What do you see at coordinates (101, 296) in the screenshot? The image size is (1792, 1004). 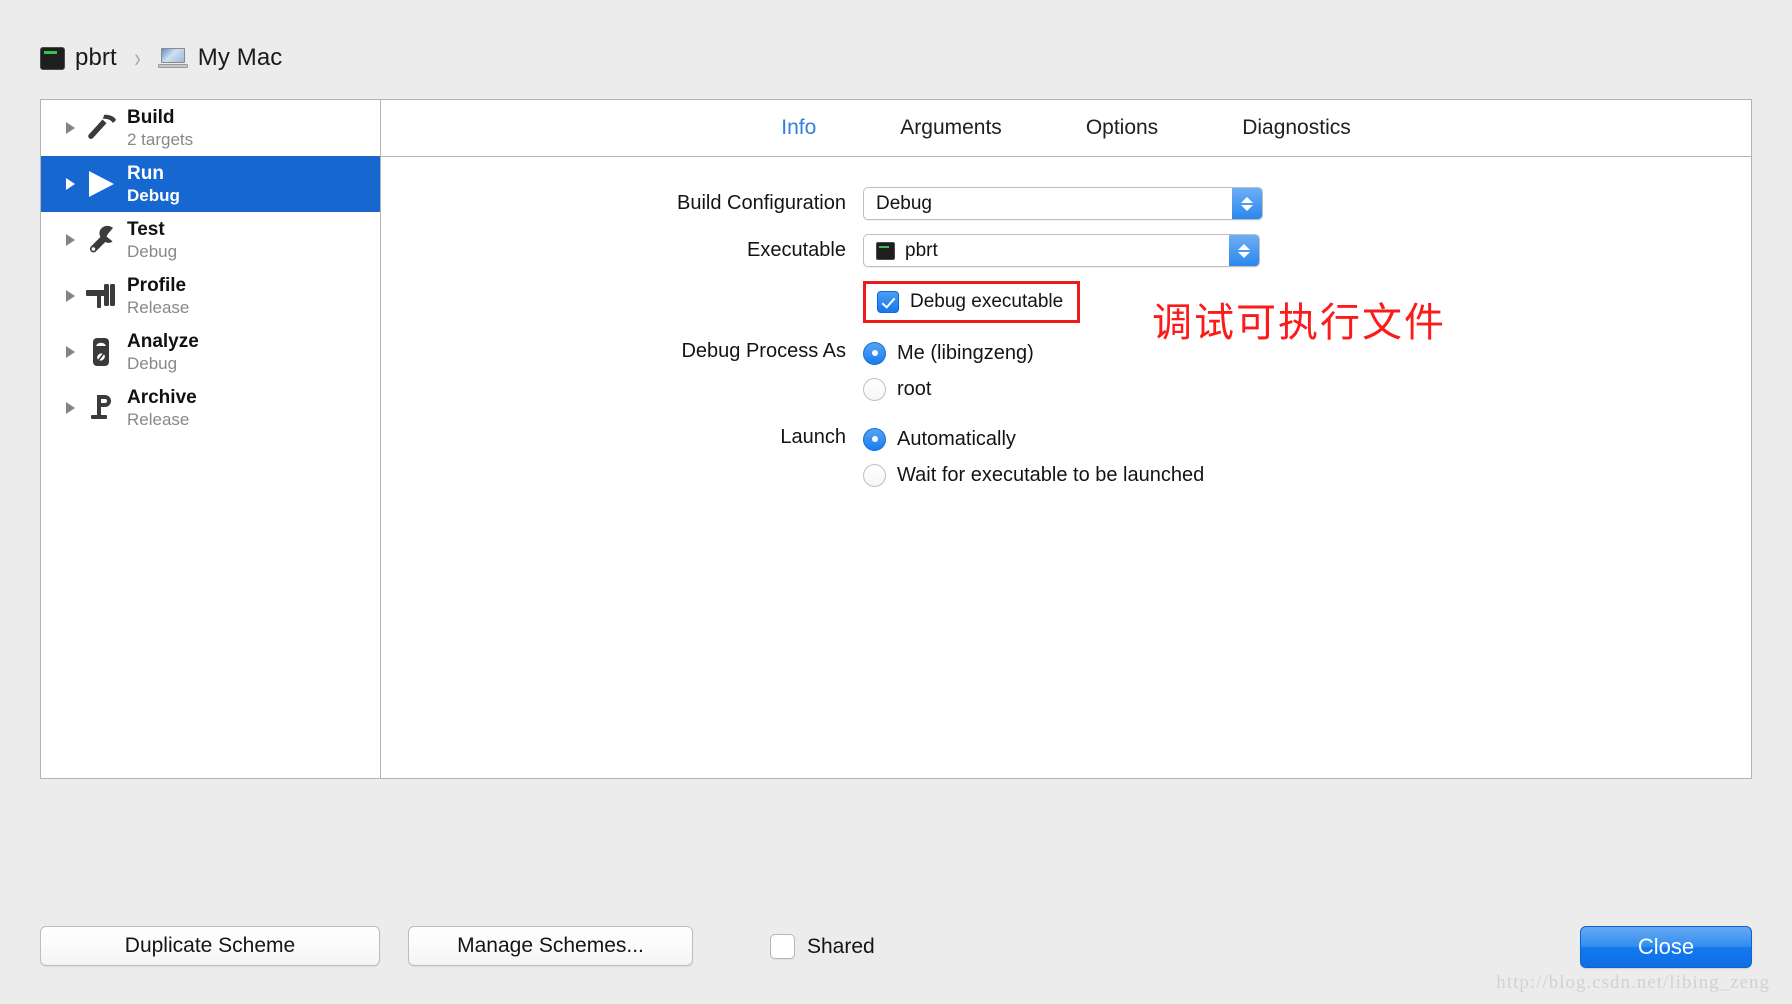 I see `caliper-icon` at bounding box center [101, 296].